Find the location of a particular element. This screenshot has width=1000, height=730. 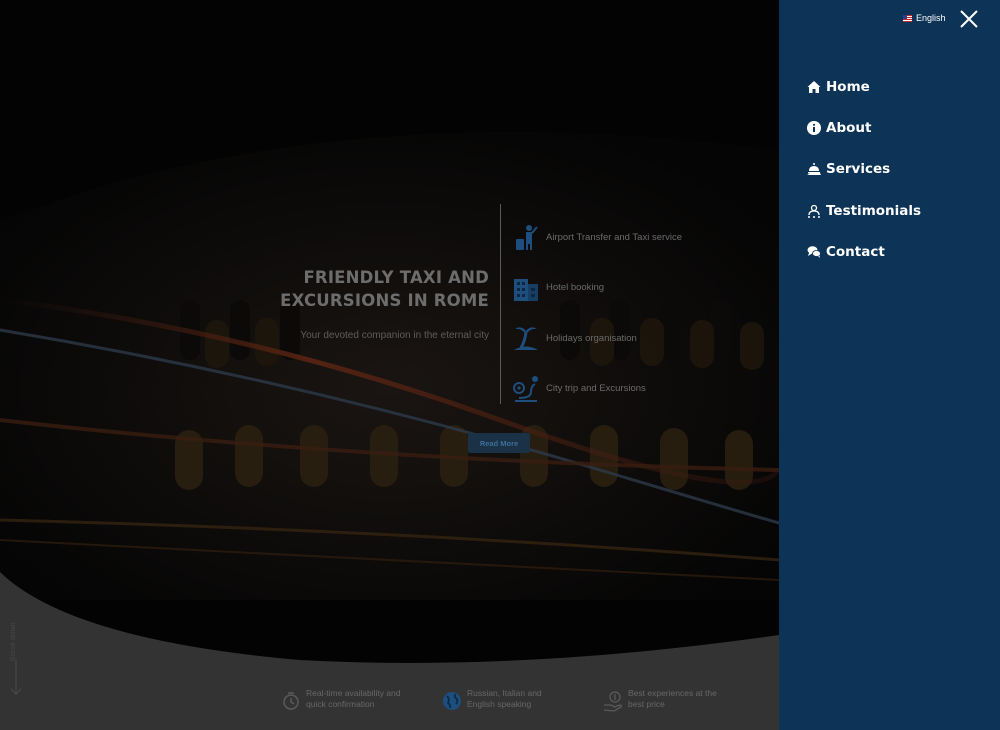

globe-icon is located at coordinates (453, 702).